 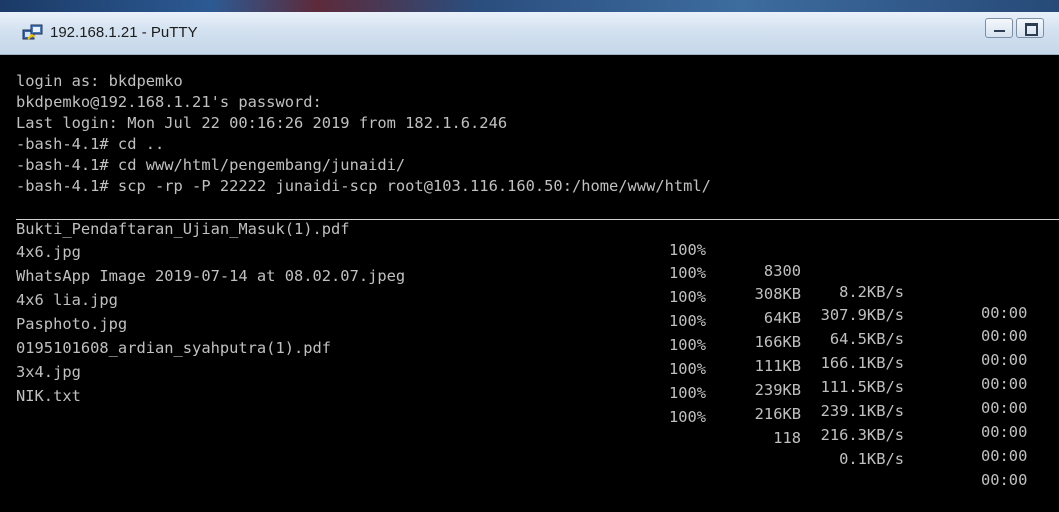 I want to click on transfer-rate: 0.1KB/s, so click(x=871, y=459).